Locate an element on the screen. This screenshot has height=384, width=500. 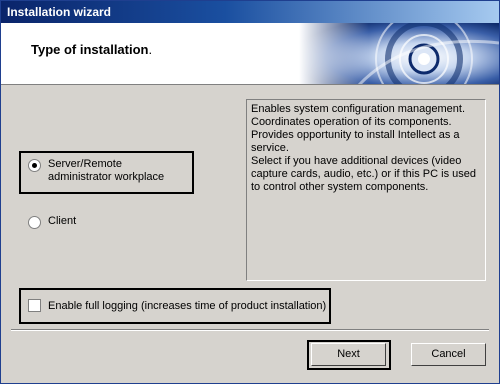
header-decoration-graphic is located at coordinates (399, 53).